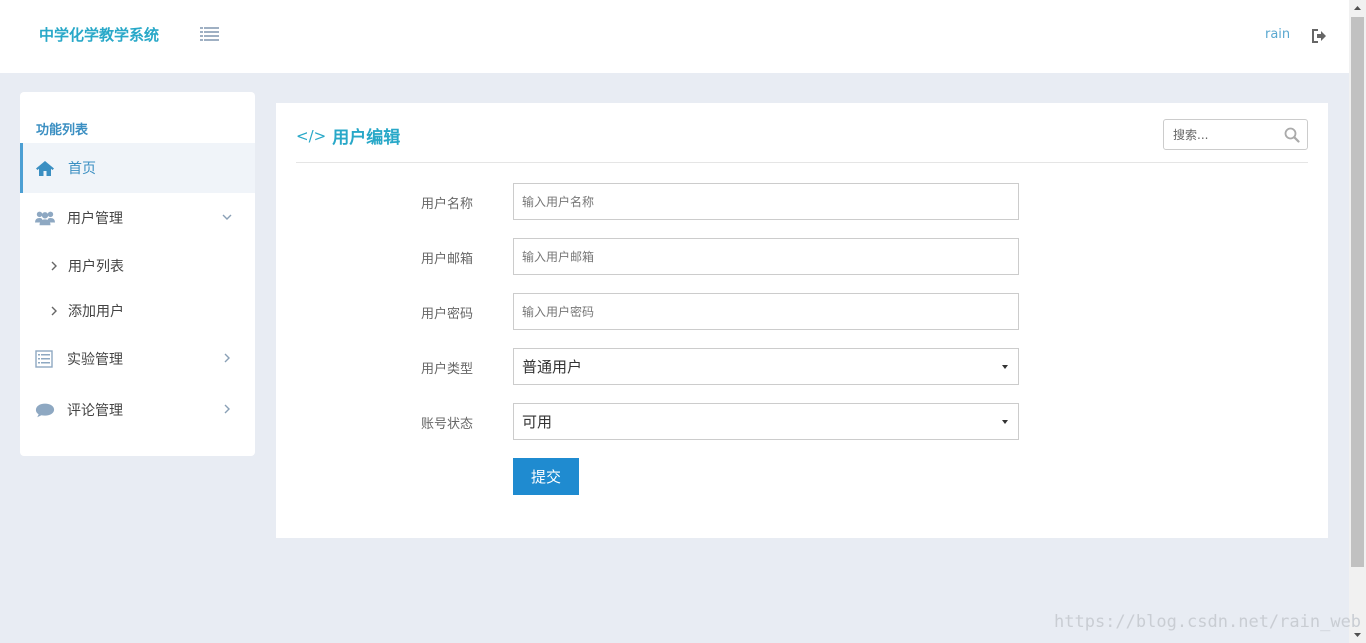 The image size is (1366, 643). I want to click on sidebar-item-user-management: 用户管理, so click(137, 218).